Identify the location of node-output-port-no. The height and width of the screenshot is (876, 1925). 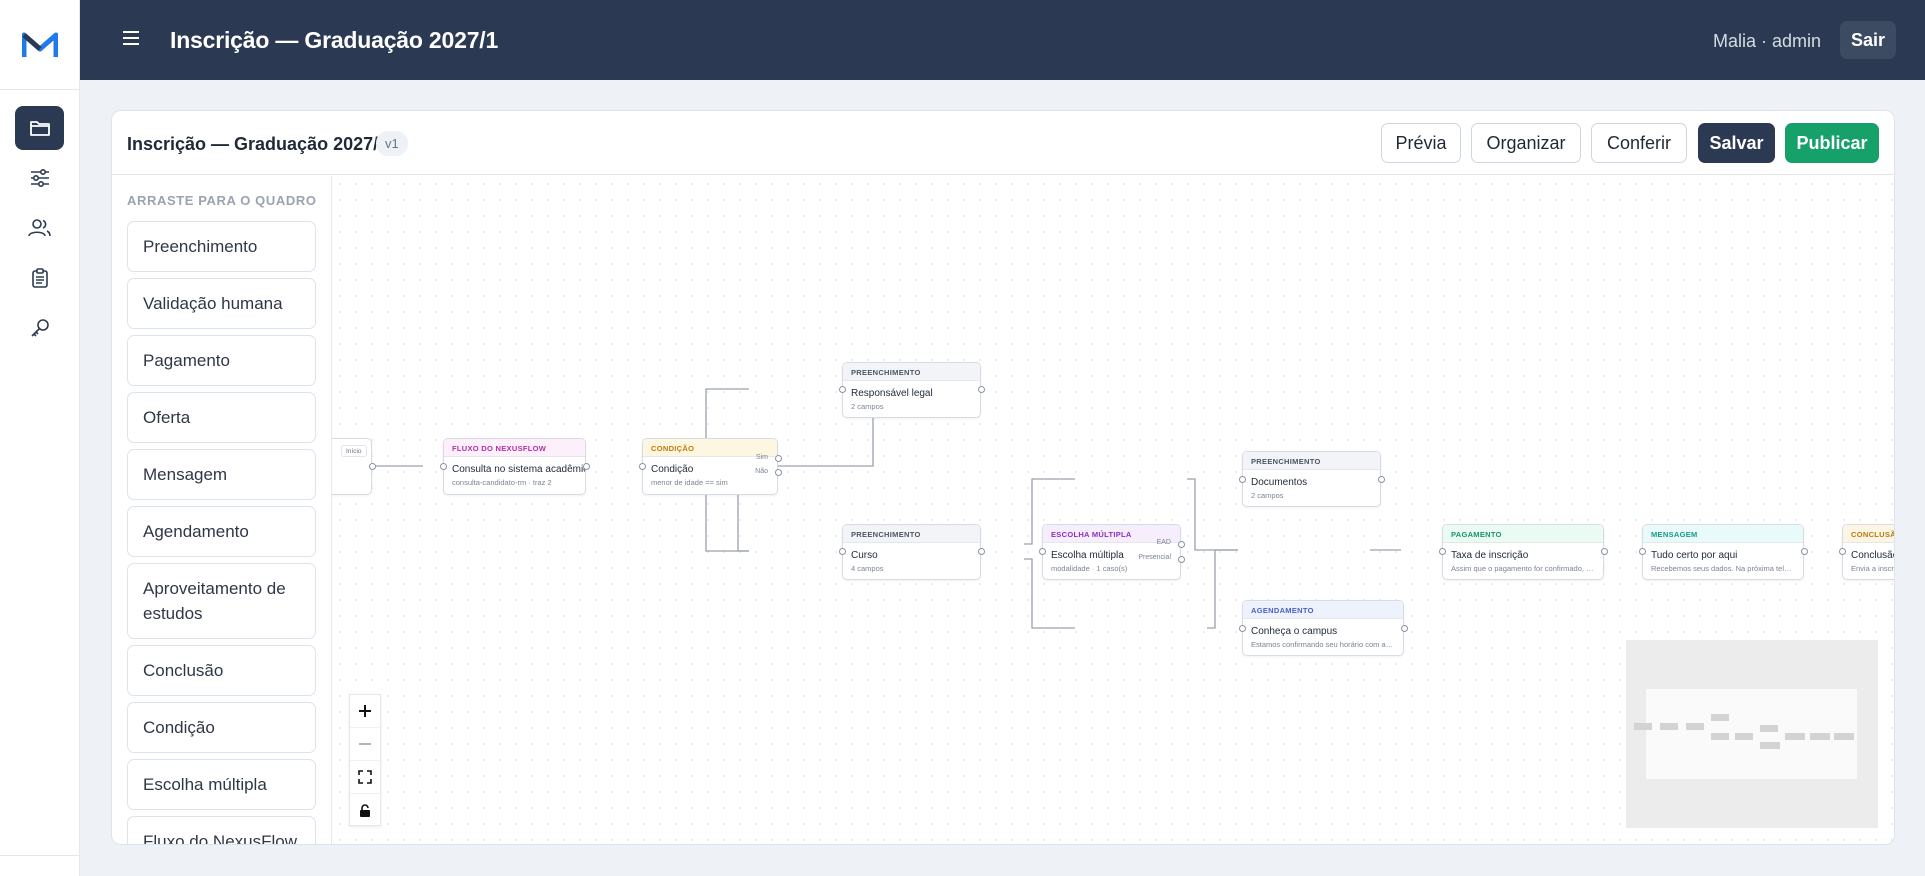
(778, 472).